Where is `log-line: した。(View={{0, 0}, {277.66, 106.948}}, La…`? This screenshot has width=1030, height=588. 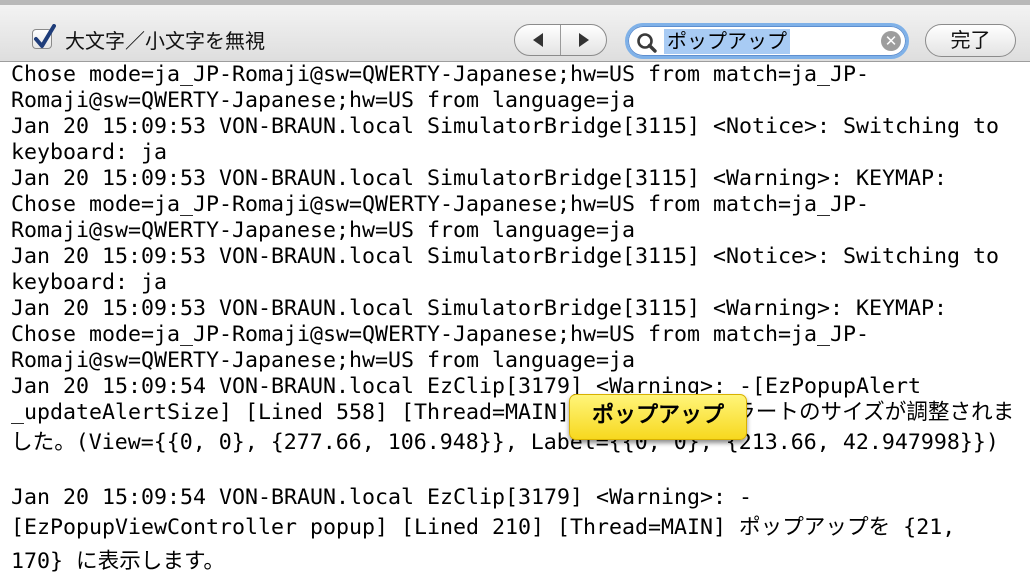
log-line: した。(View={{0, 0}, {277.66, 106.948}}, La… is located at coordinates (505, 442).